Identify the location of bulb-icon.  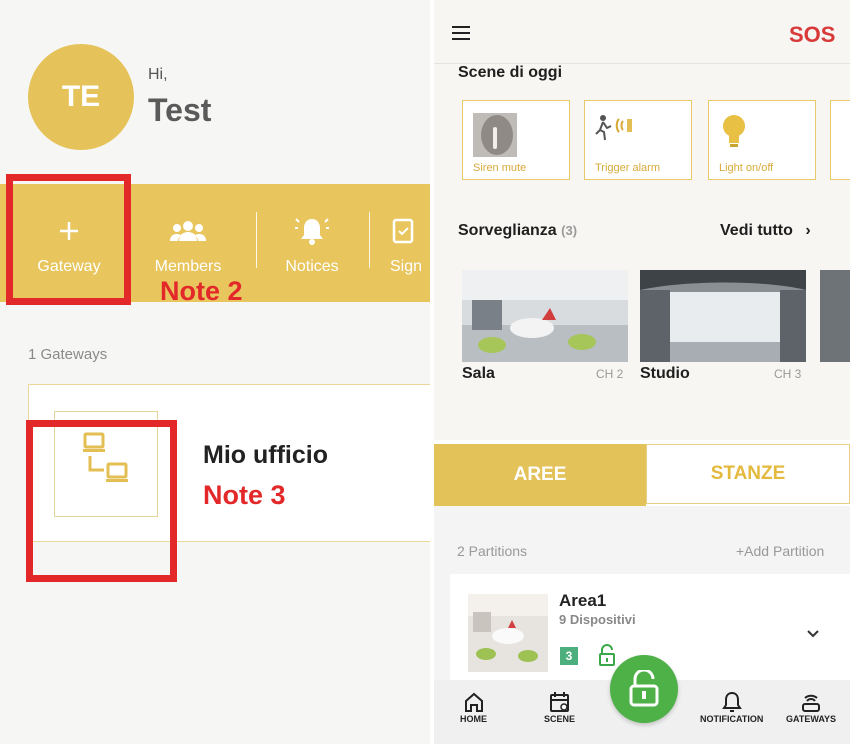
(734, 133).